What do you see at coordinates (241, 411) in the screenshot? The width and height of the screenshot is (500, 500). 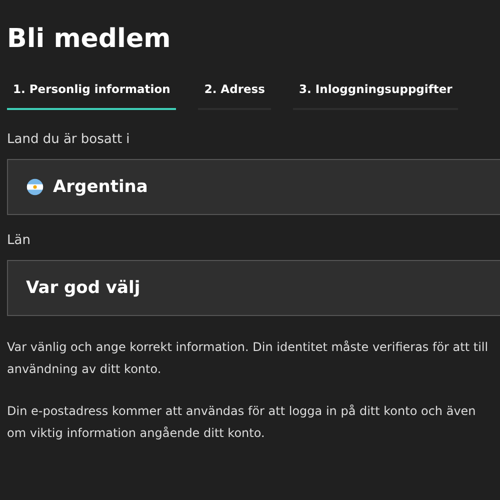 I see `info-text: Din e-postadress kommer att användas för att logga in på ditt konto och även` at bounding box center [241, 411].